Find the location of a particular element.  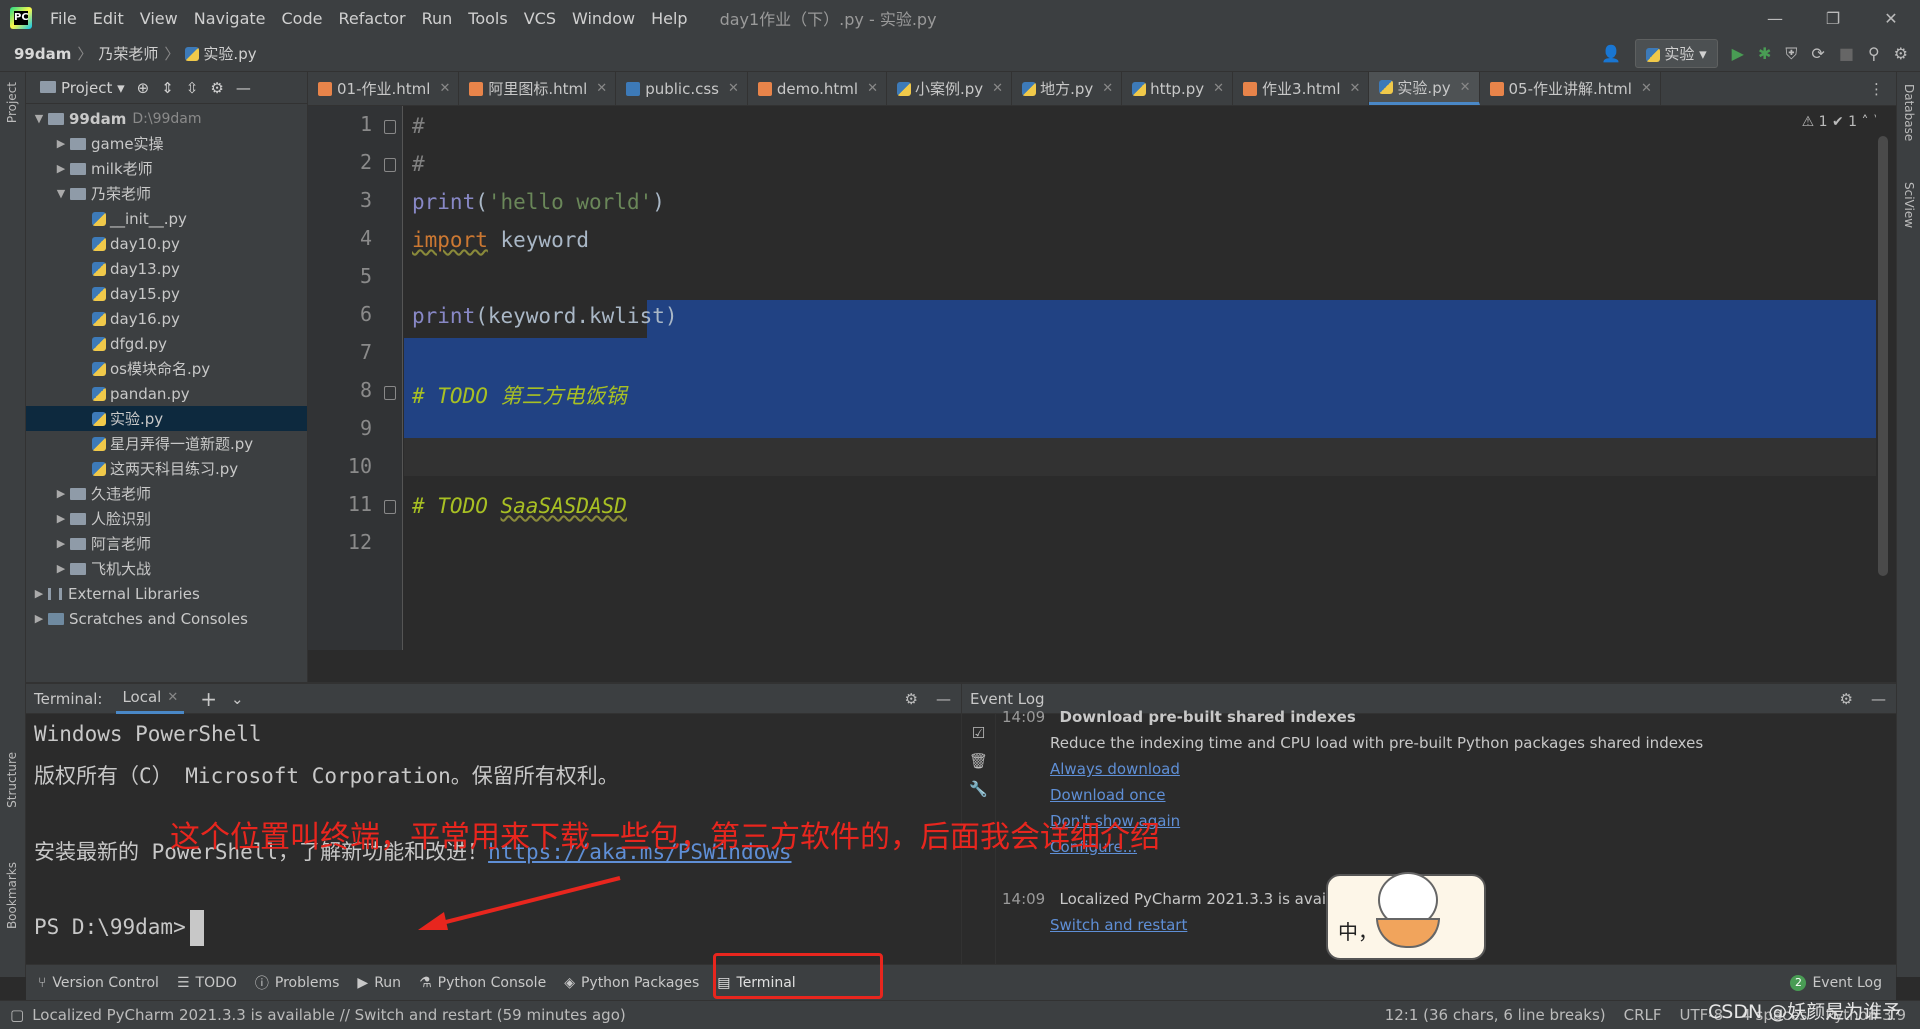

editor-tab: http.py ✕ is located at coordinates (1178, 88).